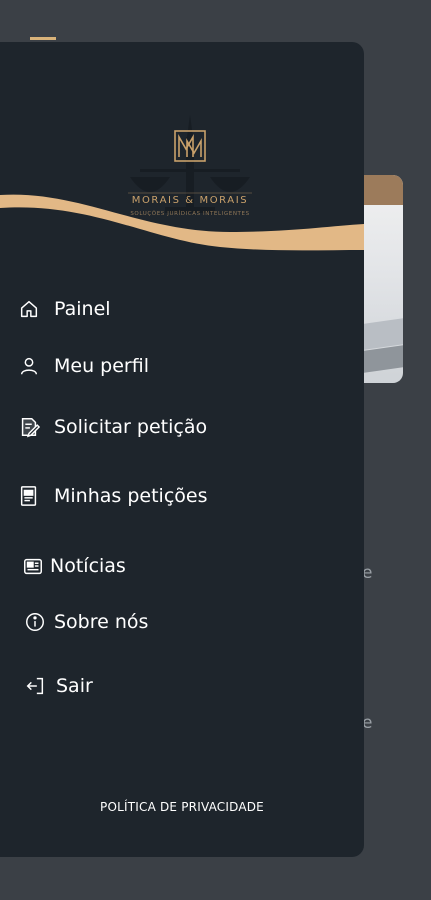  Describe the element at coordinates (29, 496) in the screenshot. I see `document-list-icon` at that location.